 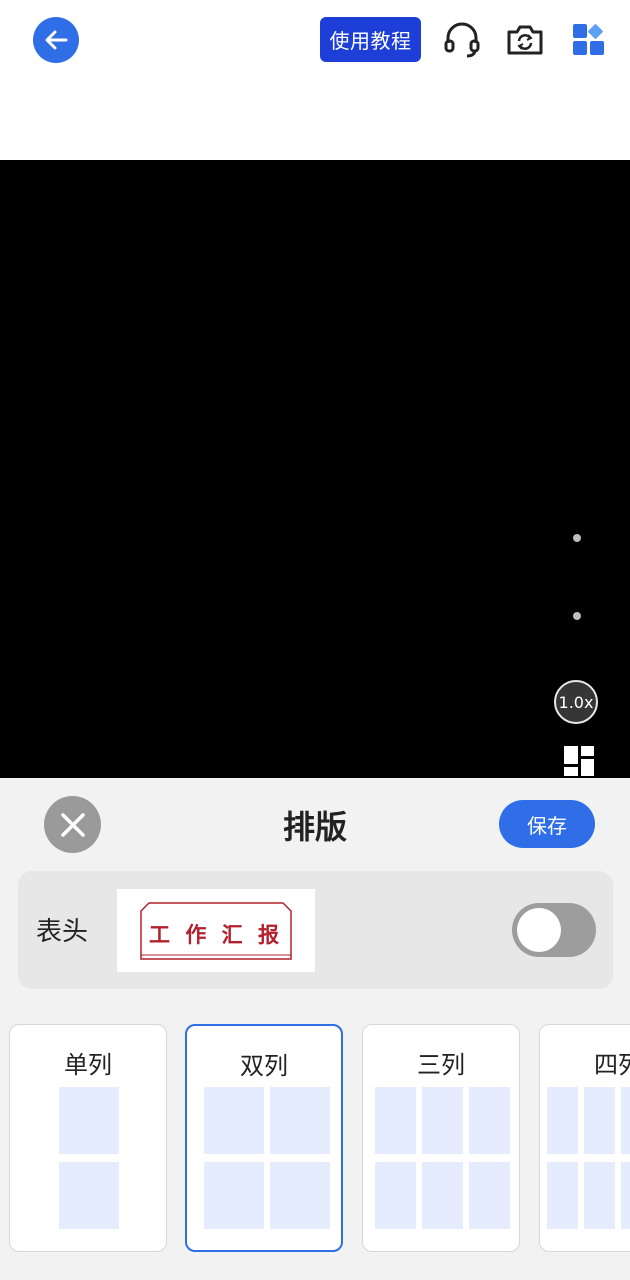 I want to click on layout-option-double: 双列, so click(x=264, y=1138).